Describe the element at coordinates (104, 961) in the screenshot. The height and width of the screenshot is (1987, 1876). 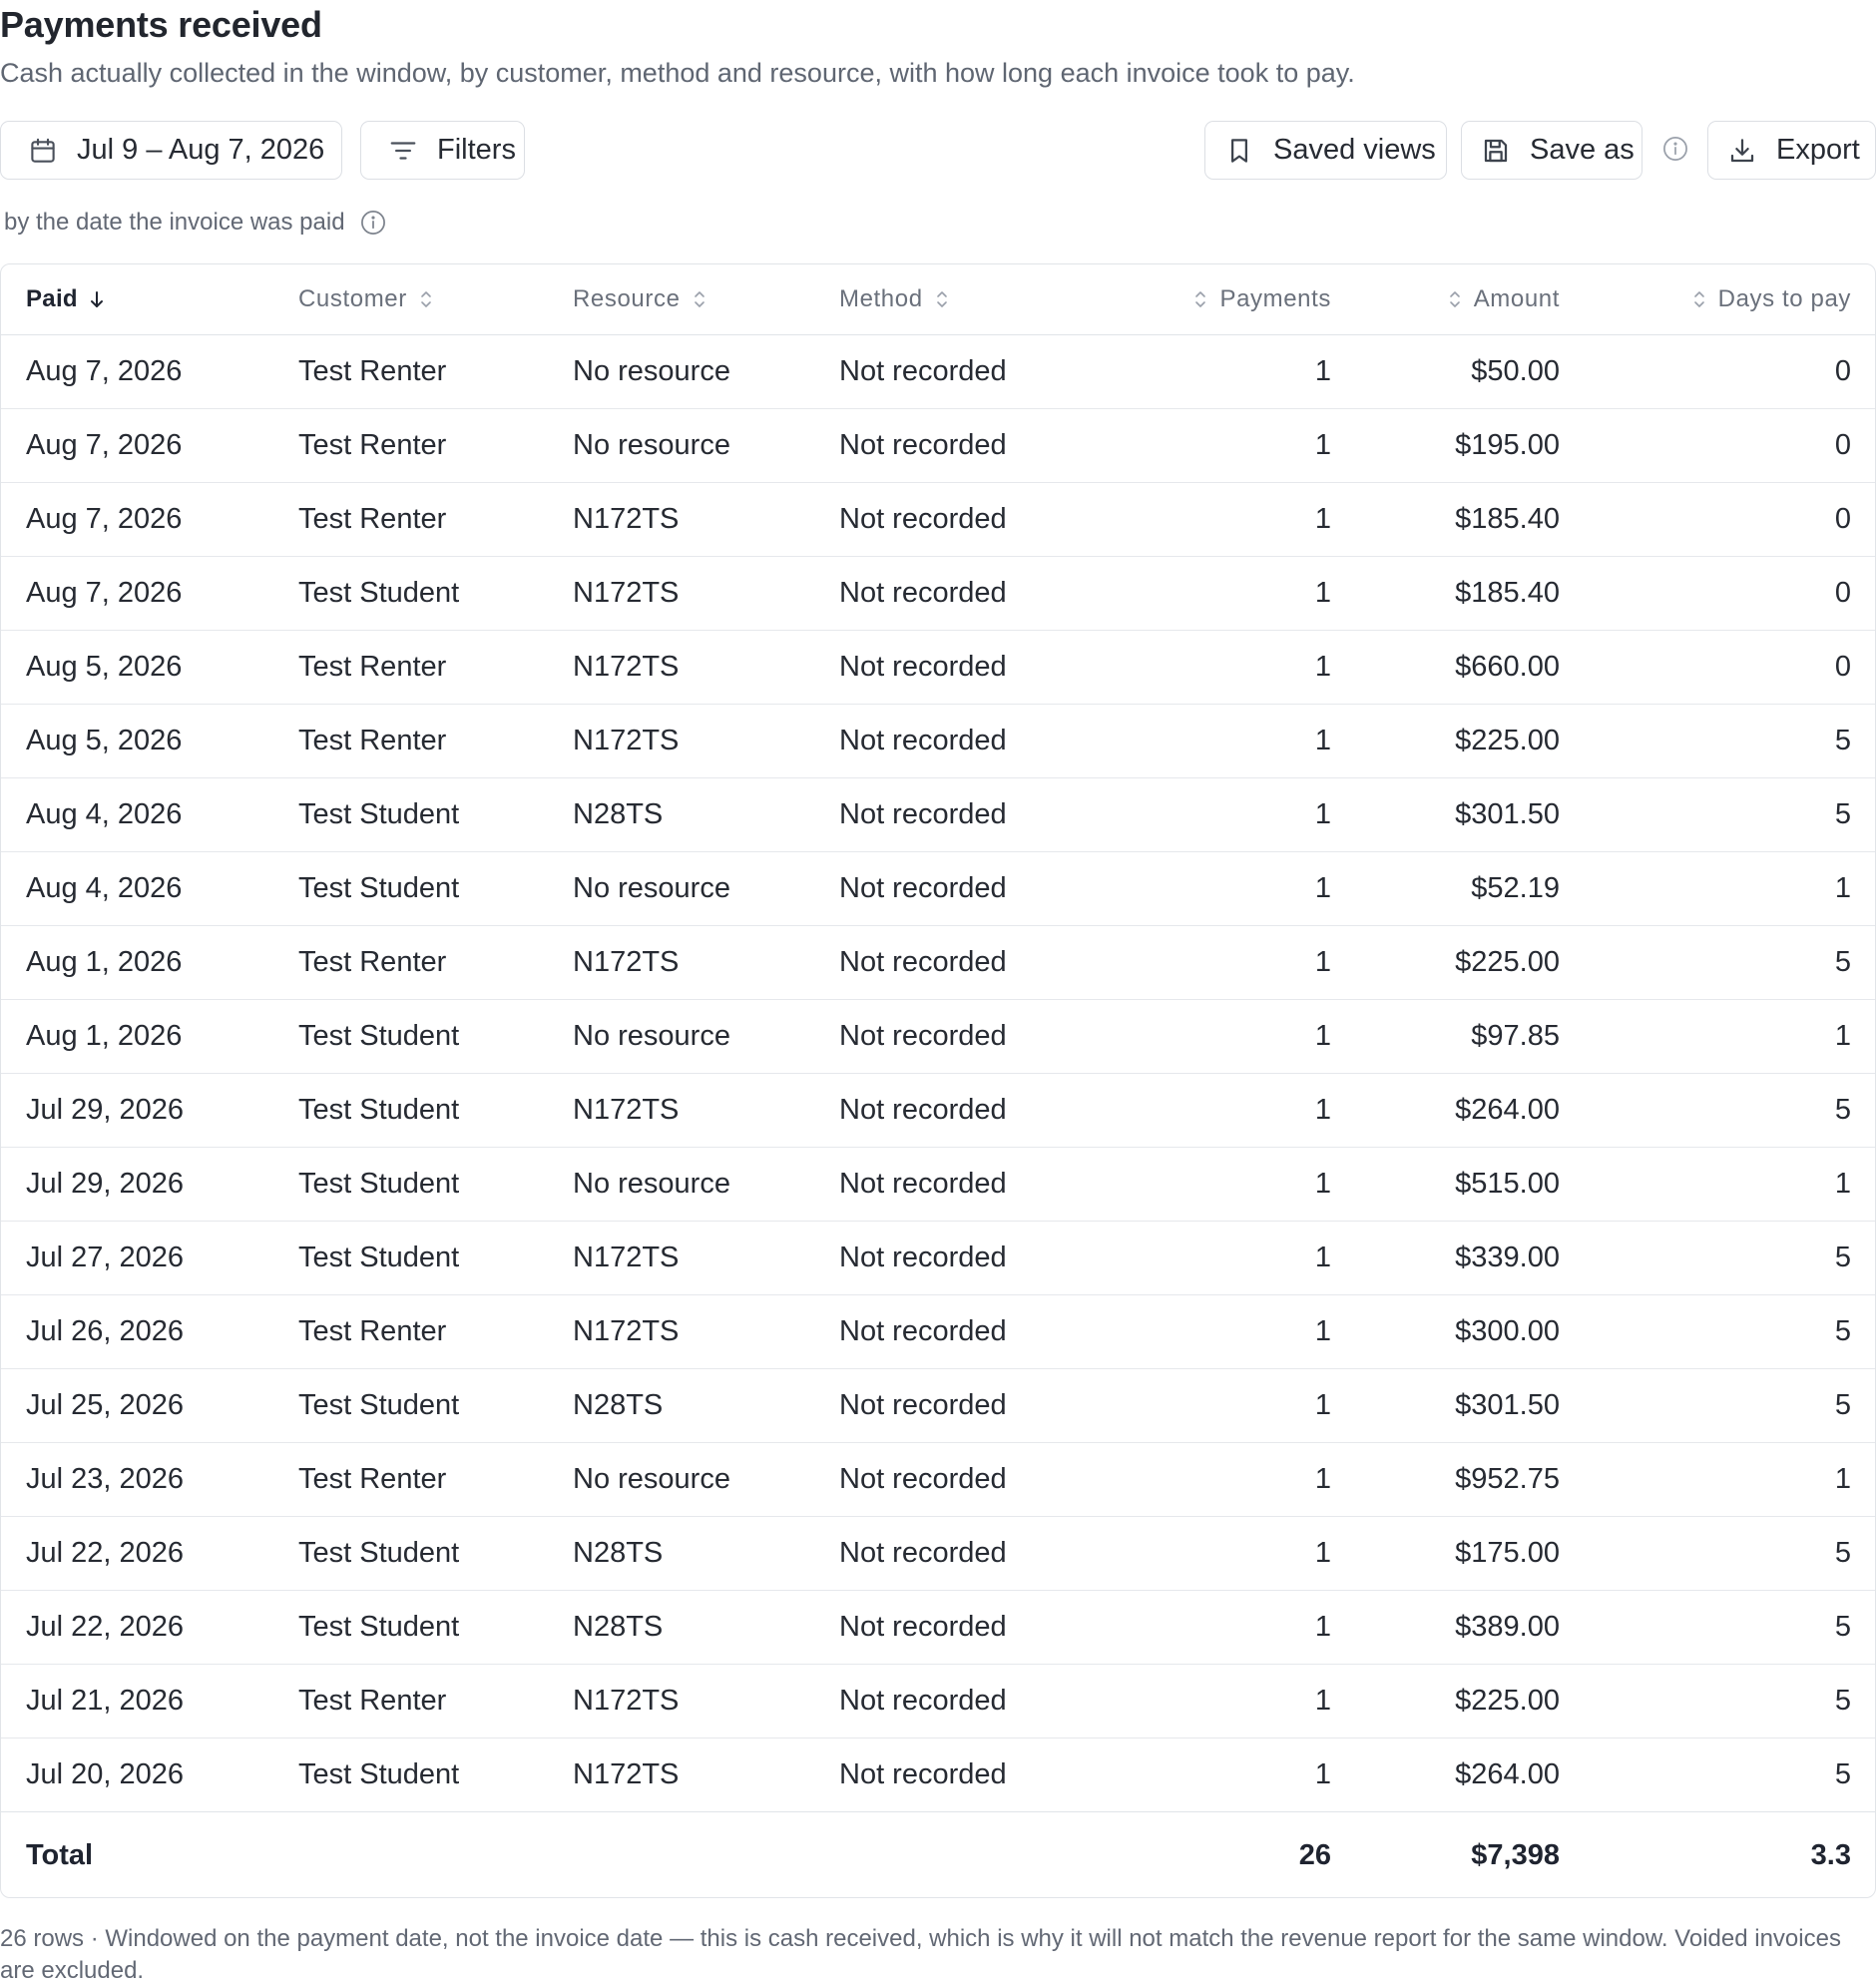
I see `cell-paid-date: Aug 1, 2026` at that location.